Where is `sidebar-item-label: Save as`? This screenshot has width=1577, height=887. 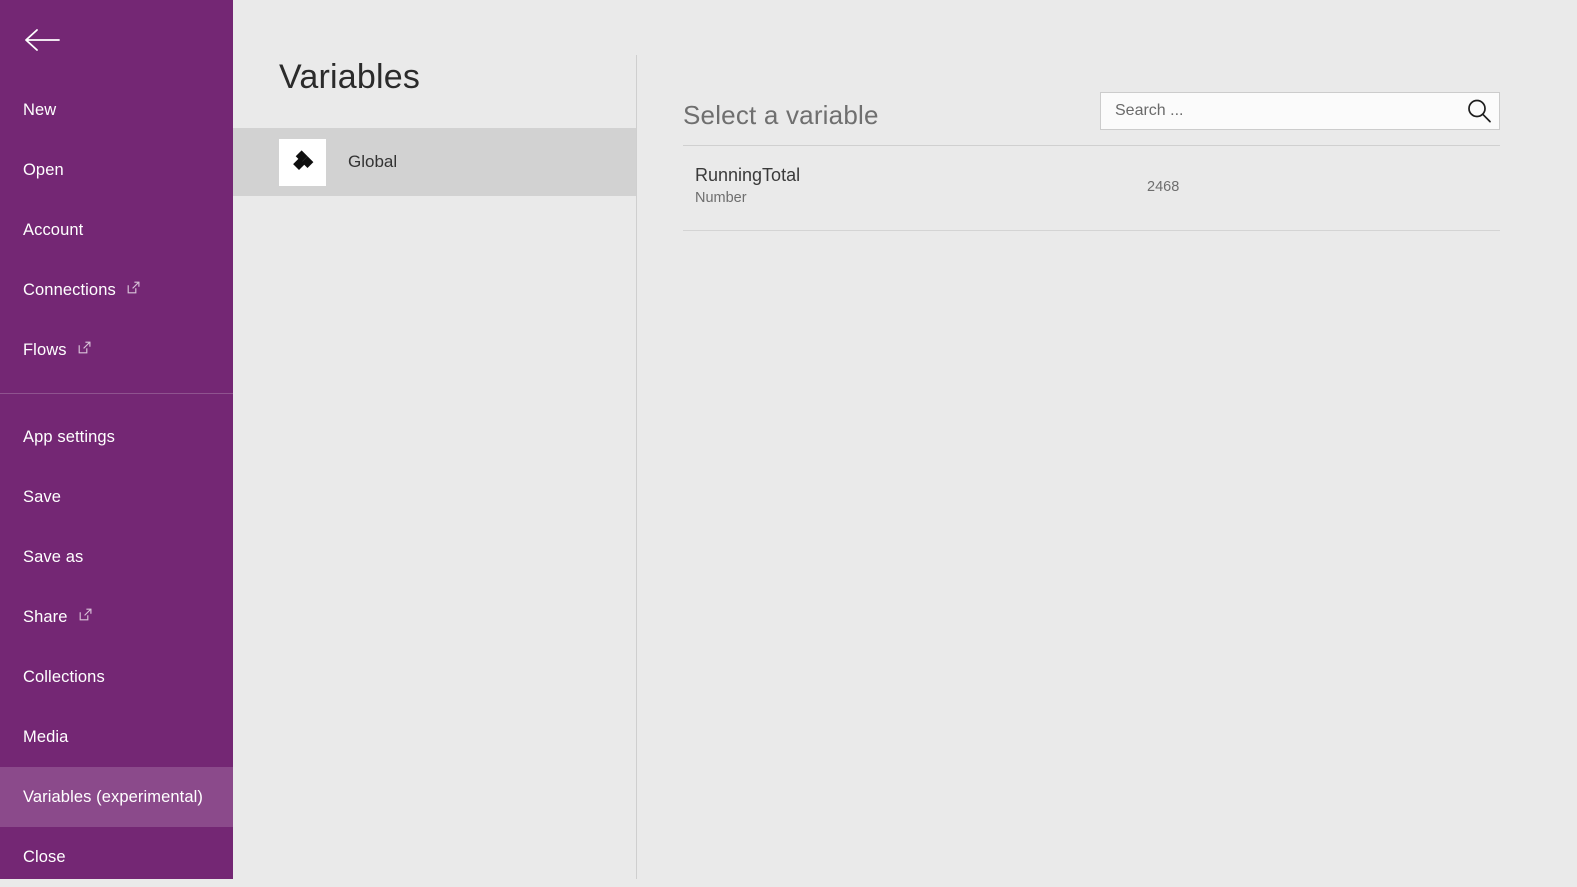
sidebar-item-label: Save as is located at coordinates (53, 556).